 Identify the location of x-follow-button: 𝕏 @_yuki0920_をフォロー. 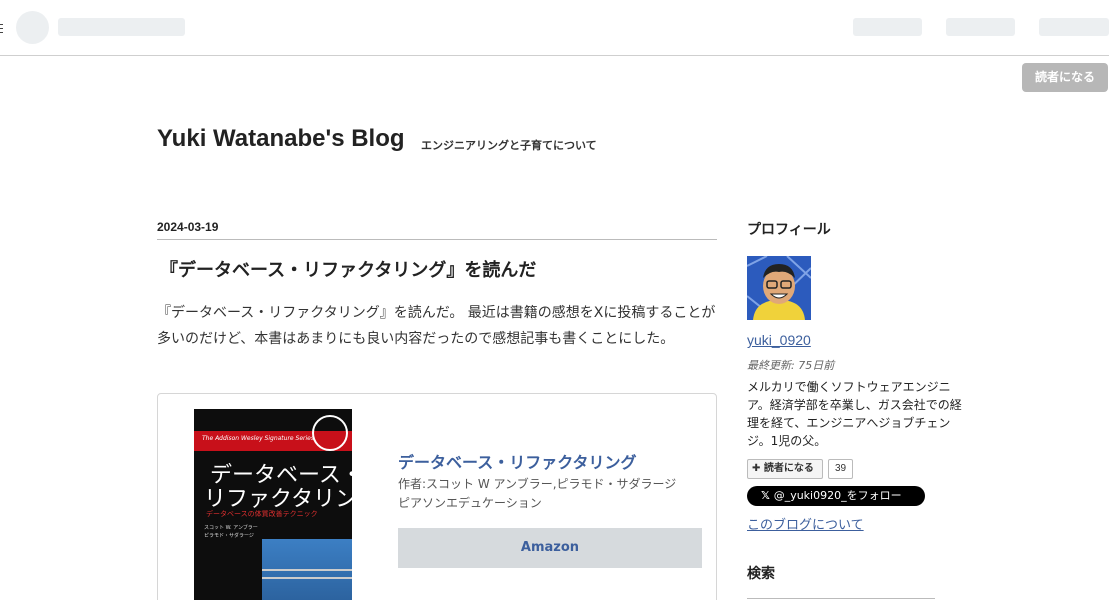
(836, 496).